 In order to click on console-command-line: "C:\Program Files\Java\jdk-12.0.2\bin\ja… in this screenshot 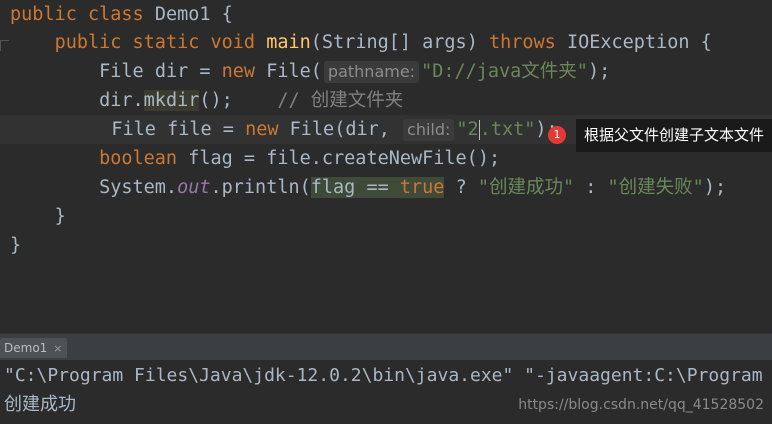, I will do `click(383, 375)`.